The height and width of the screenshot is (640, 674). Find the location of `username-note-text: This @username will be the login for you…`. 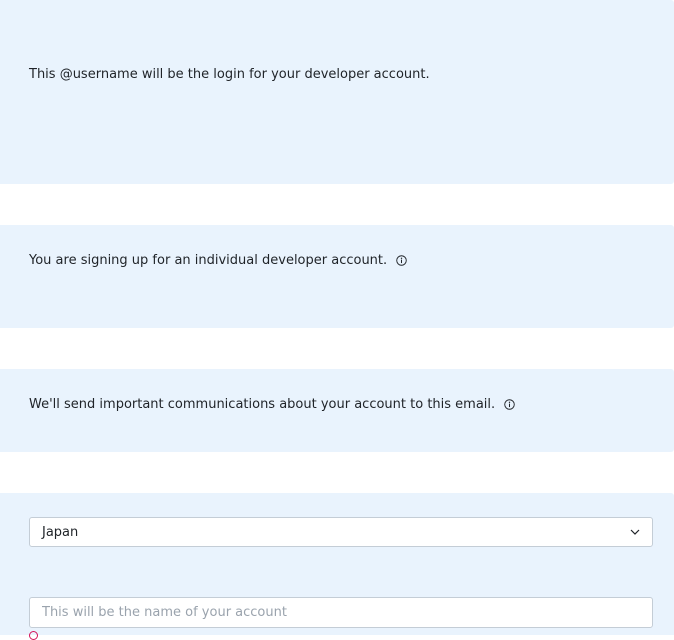

username-note-text: This @username will be the login for you… is located at coordinates (229, 74).